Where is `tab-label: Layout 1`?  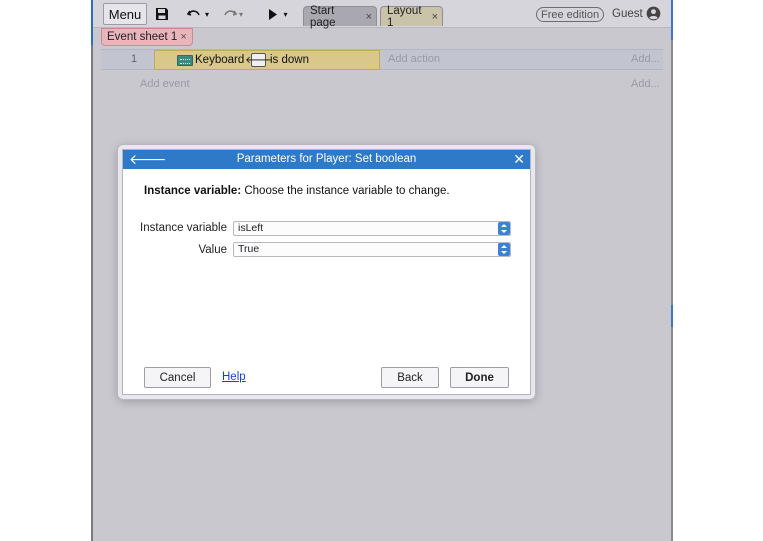 tab-label: Layout 1 is located at coordinates (404, 16).